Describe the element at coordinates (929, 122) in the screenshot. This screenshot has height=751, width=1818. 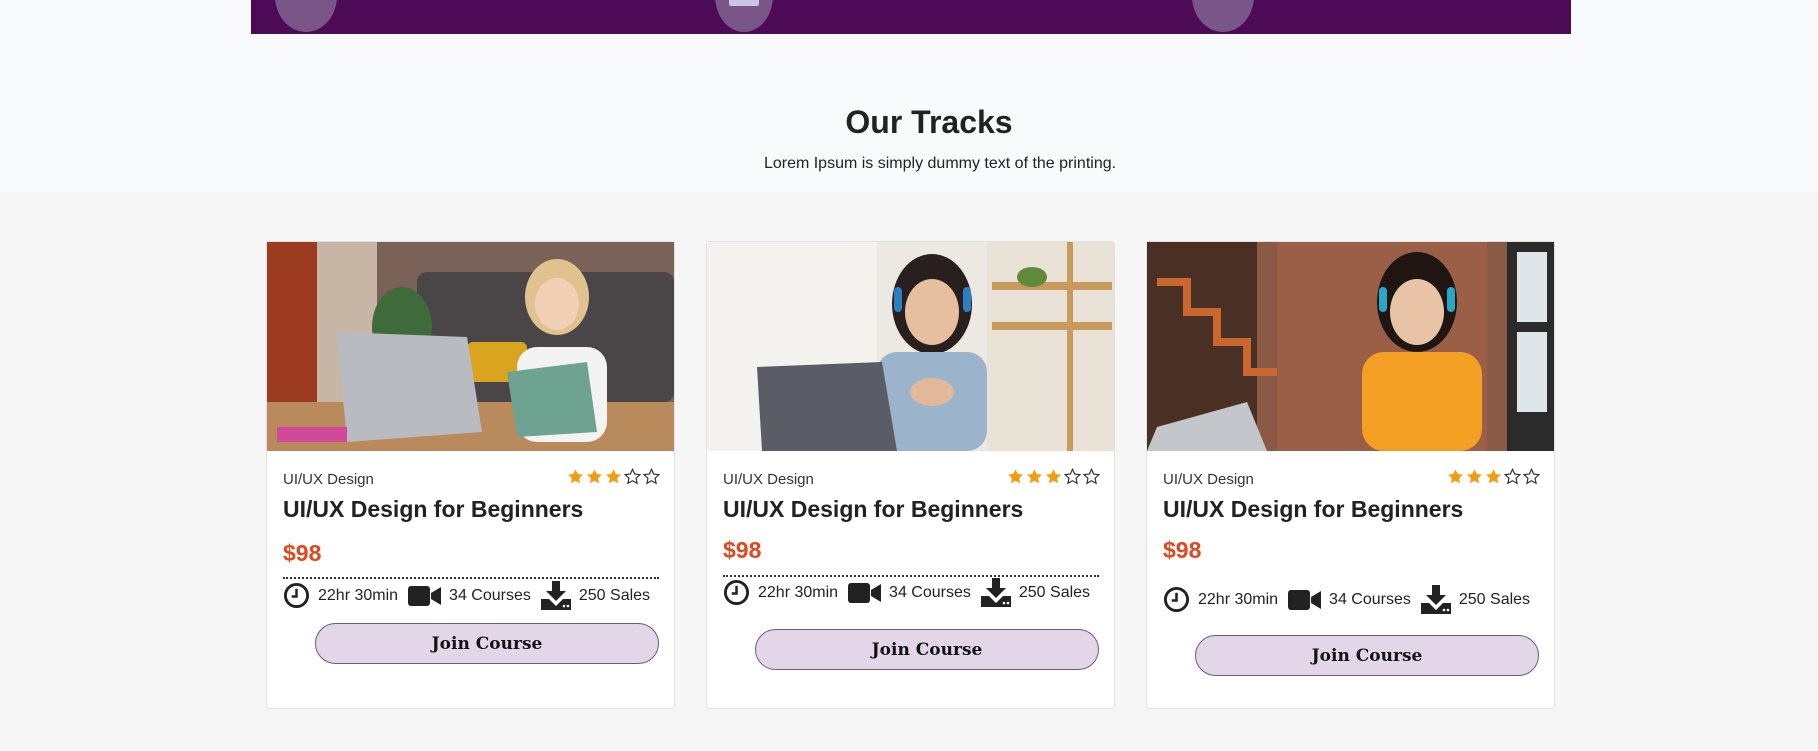
I see `section-title: Our Tracks` at that location.